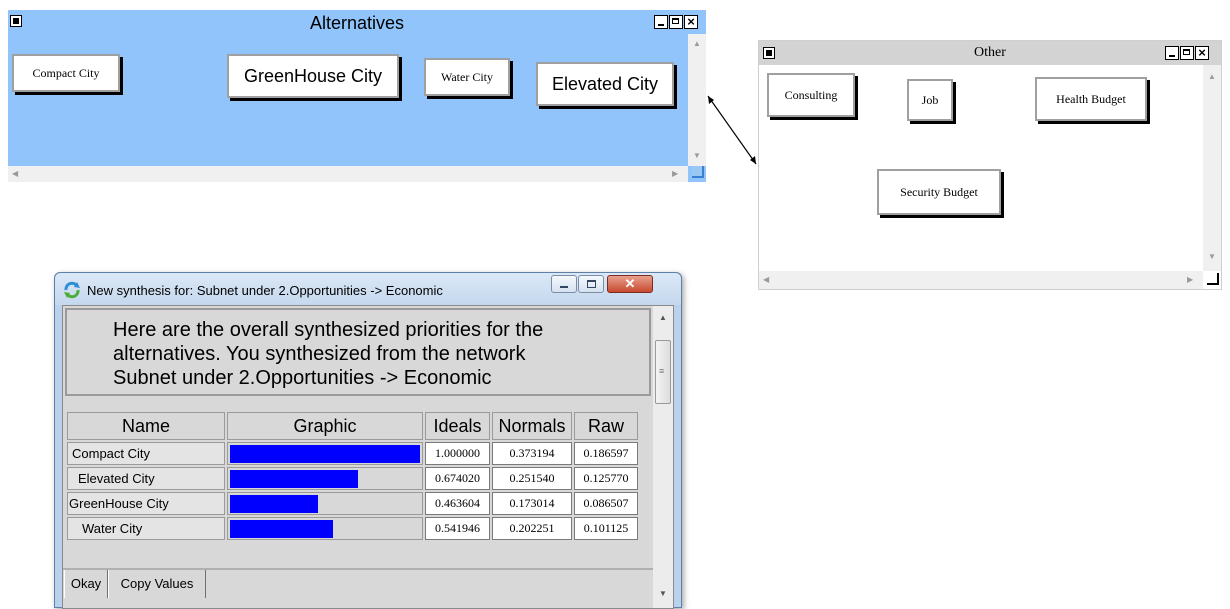 The image size is (1230, 609). I want to click on node-water-city: Water City, so click(467, 77).